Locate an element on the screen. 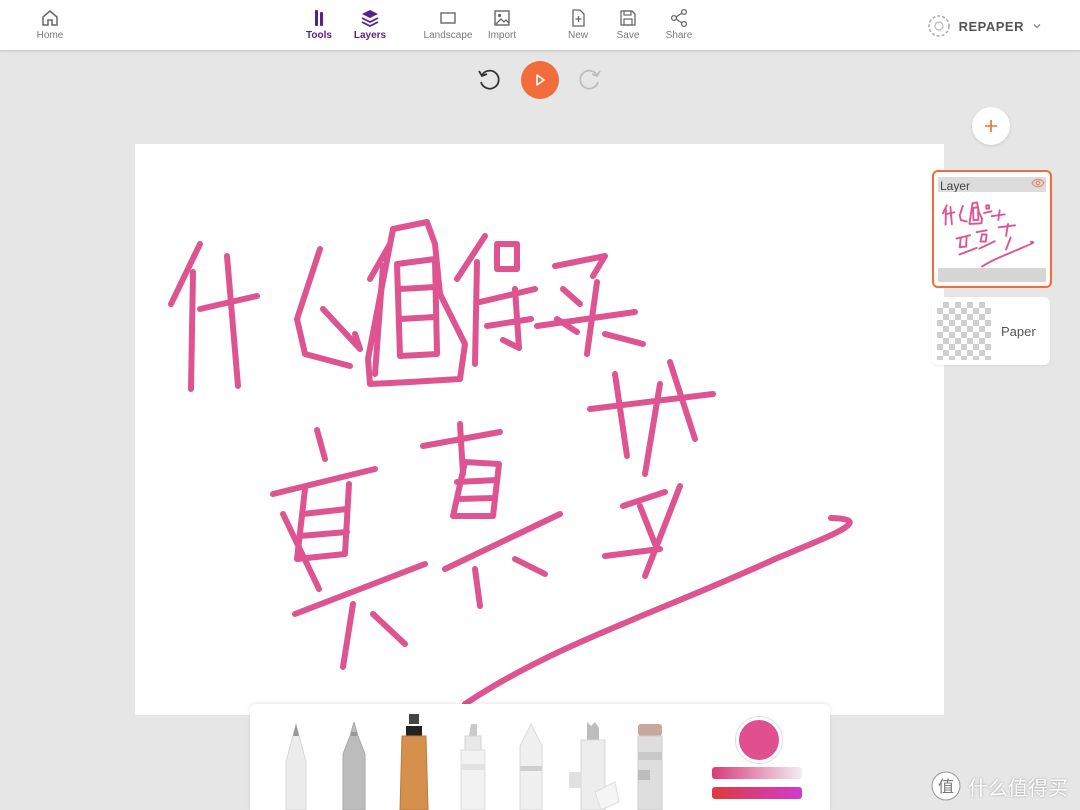  eraser-tool is located at coordinates (650, 766).